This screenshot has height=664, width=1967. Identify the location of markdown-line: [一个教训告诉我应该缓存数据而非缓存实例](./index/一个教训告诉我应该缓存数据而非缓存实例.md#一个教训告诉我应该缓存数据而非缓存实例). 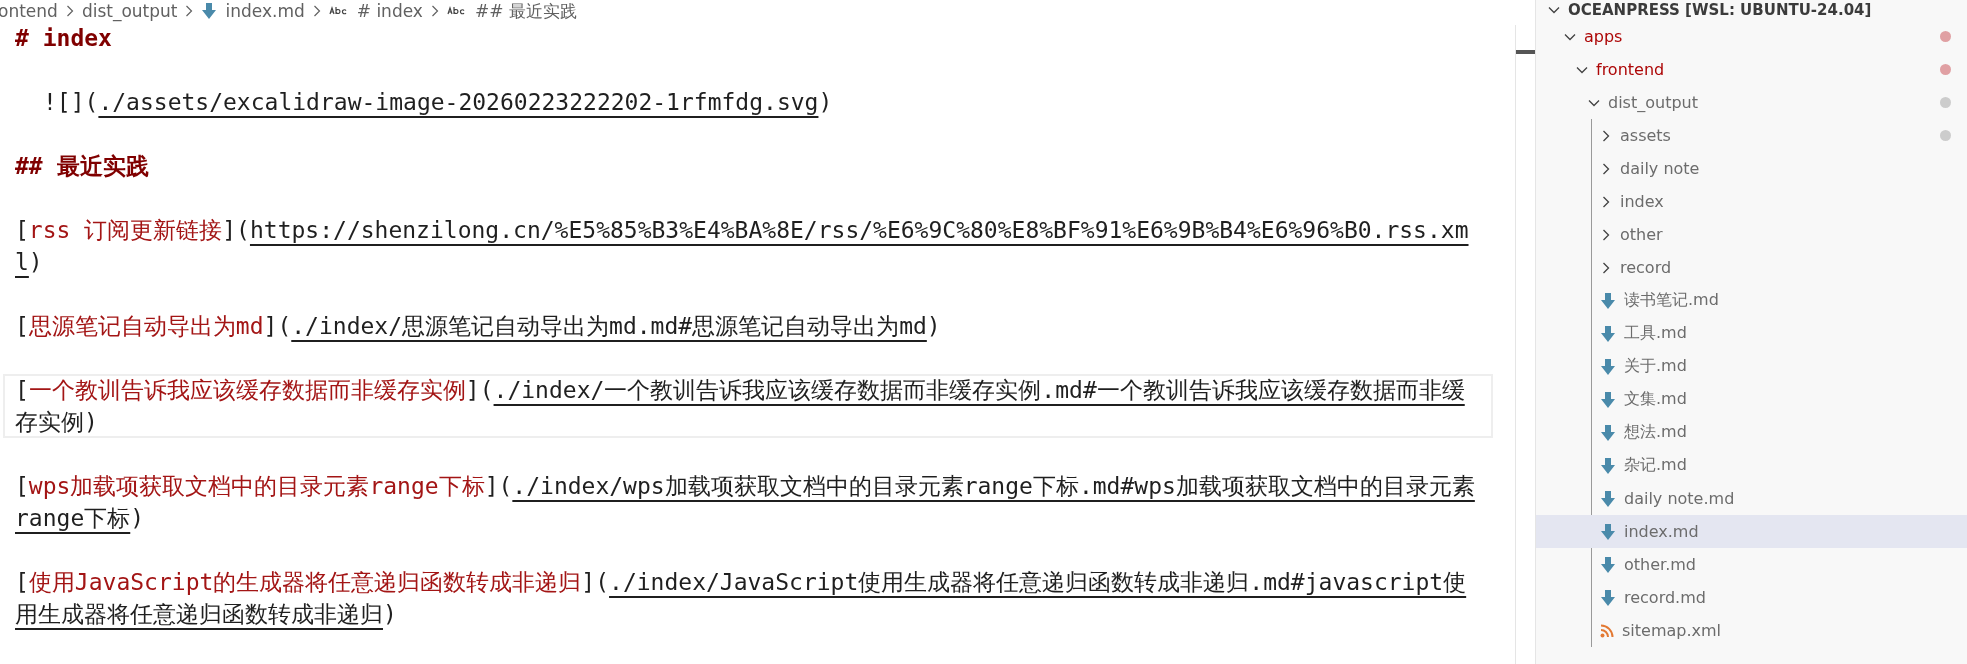
(748, 406).